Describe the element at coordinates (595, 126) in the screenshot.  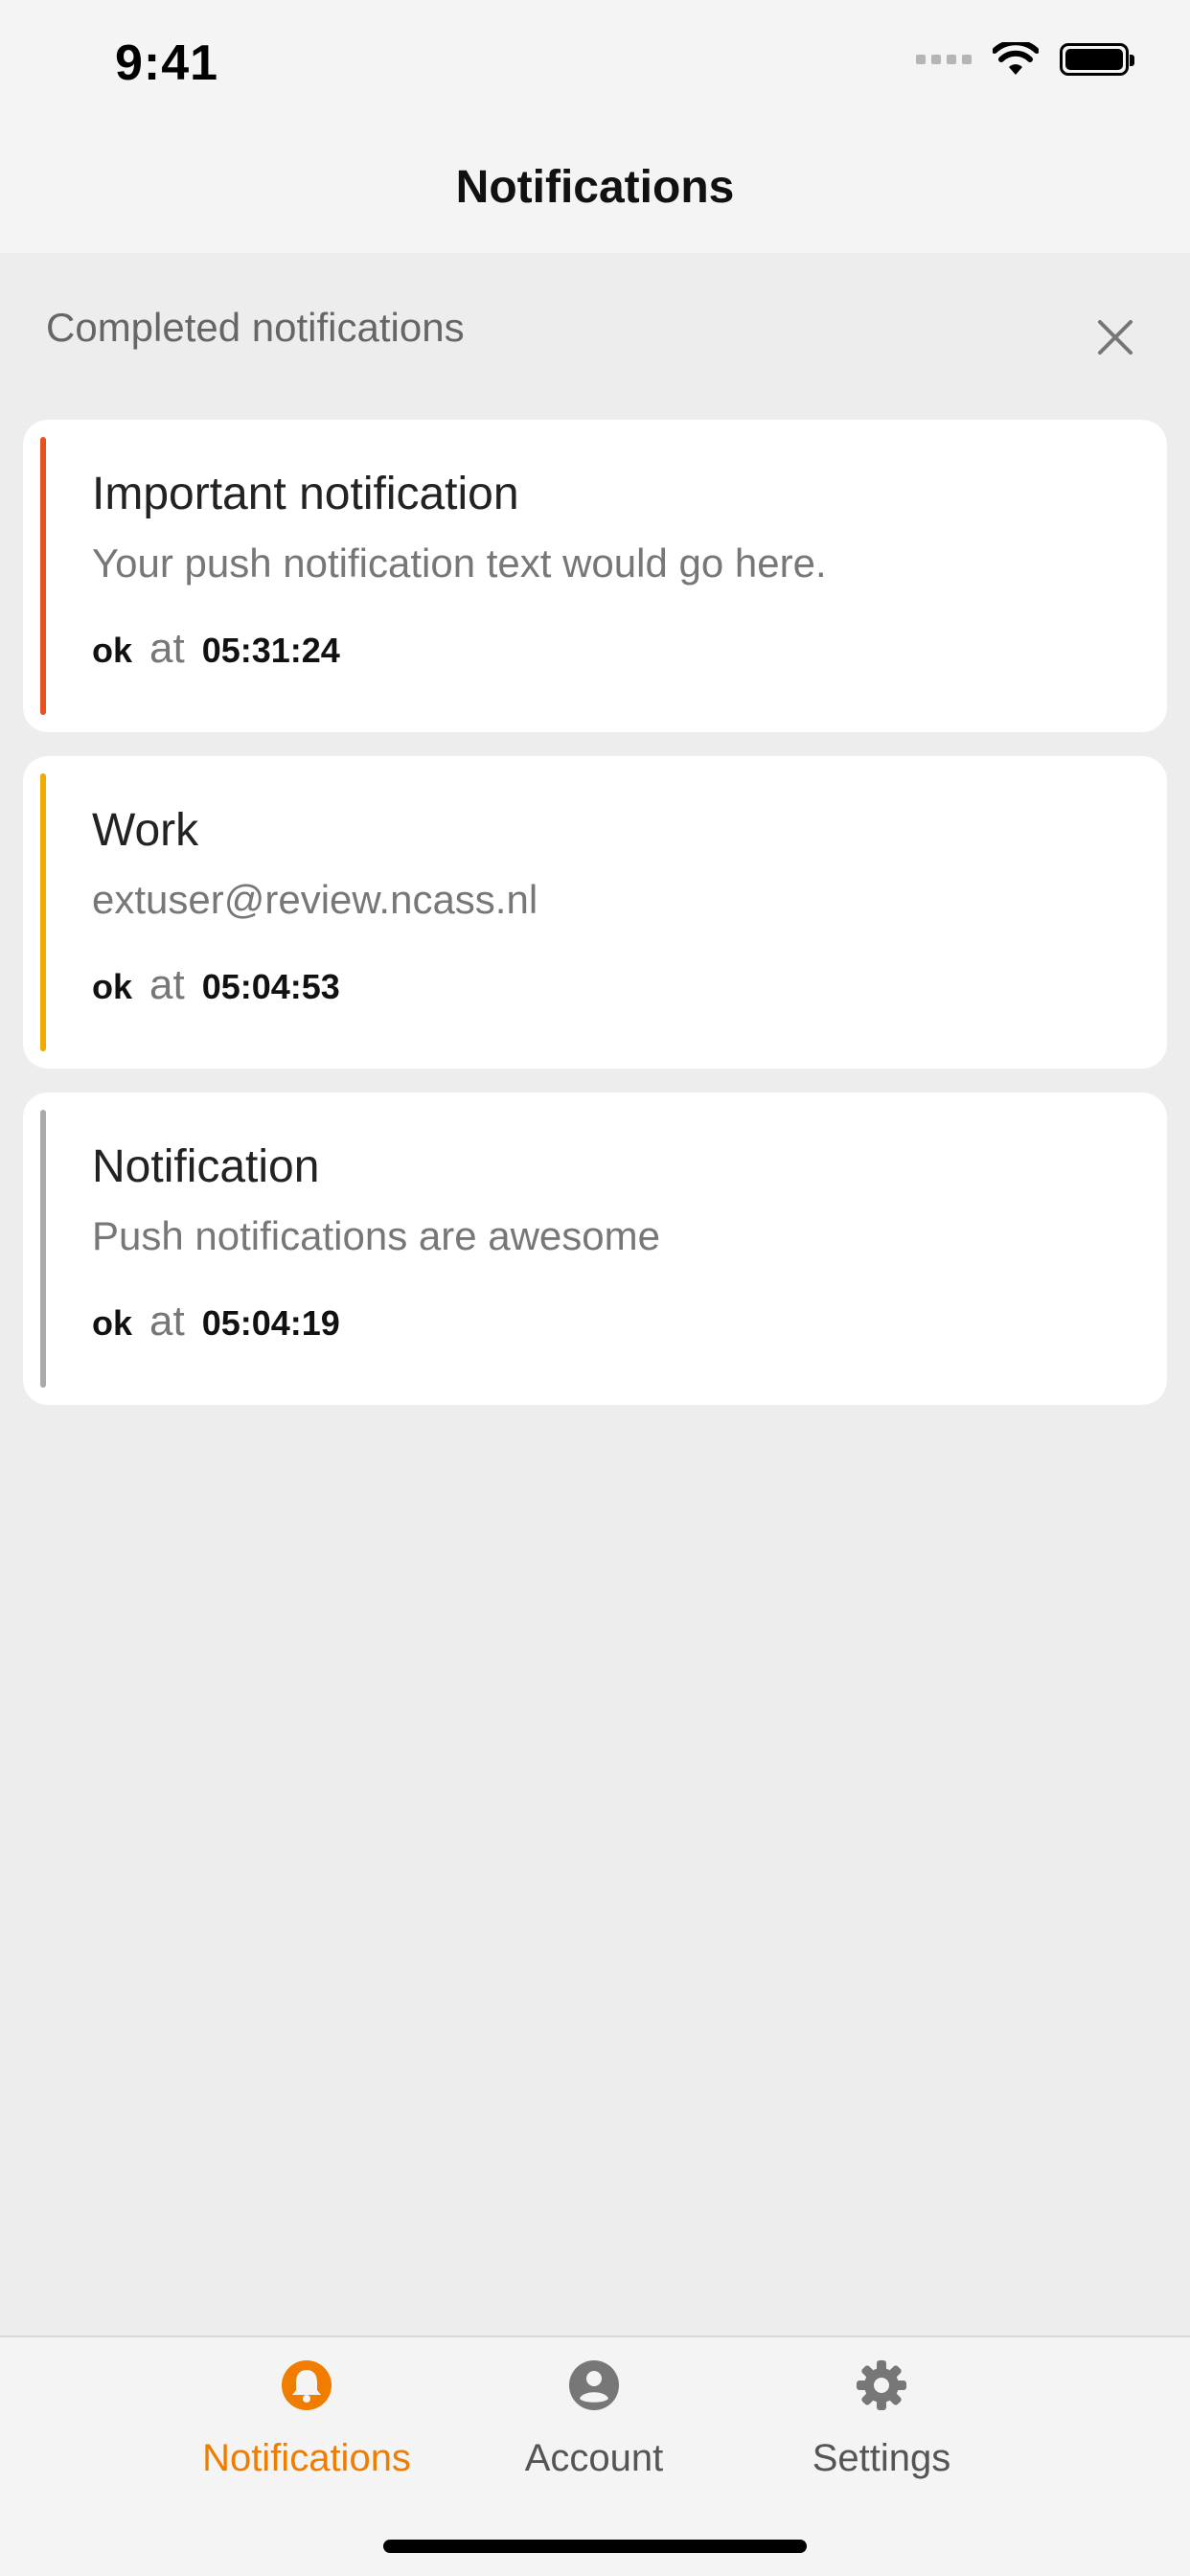
I see `top-bar: 9:41 Notifications` at that location.